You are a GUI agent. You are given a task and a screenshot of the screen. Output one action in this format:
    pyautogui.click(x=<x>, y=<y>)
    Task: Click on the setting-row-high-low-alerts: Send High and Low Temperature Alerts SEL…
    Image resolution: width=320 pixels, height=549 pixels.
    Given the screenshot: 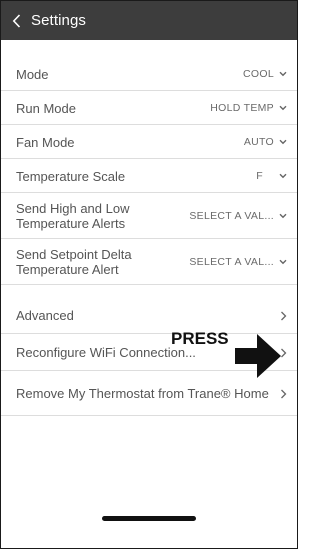 What is the action you would take?
    pyautogui.click(x=149, y=216)
    